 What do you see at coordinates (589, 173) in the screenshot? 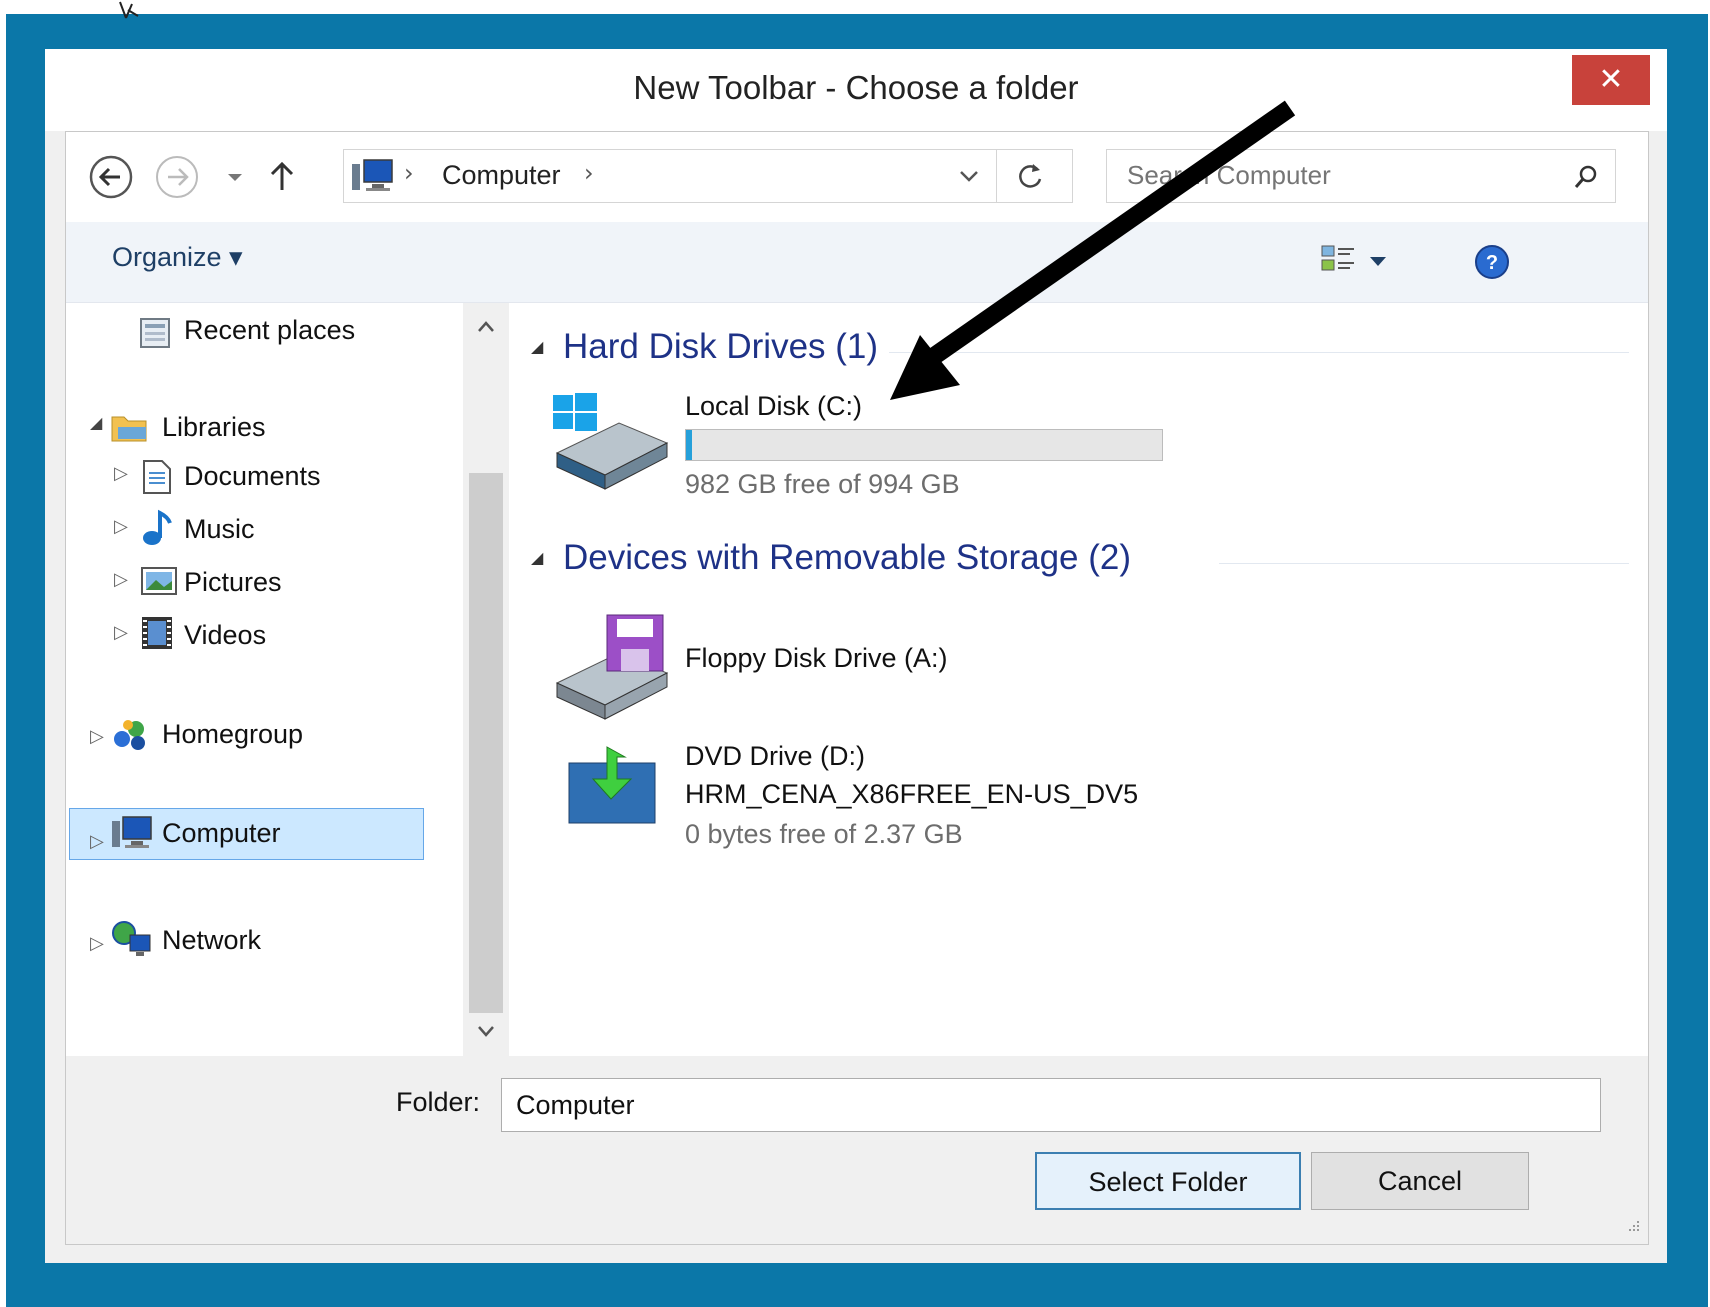
I see `breadcrumb-chevron-icon: ›` at bounding box center [589, 173].